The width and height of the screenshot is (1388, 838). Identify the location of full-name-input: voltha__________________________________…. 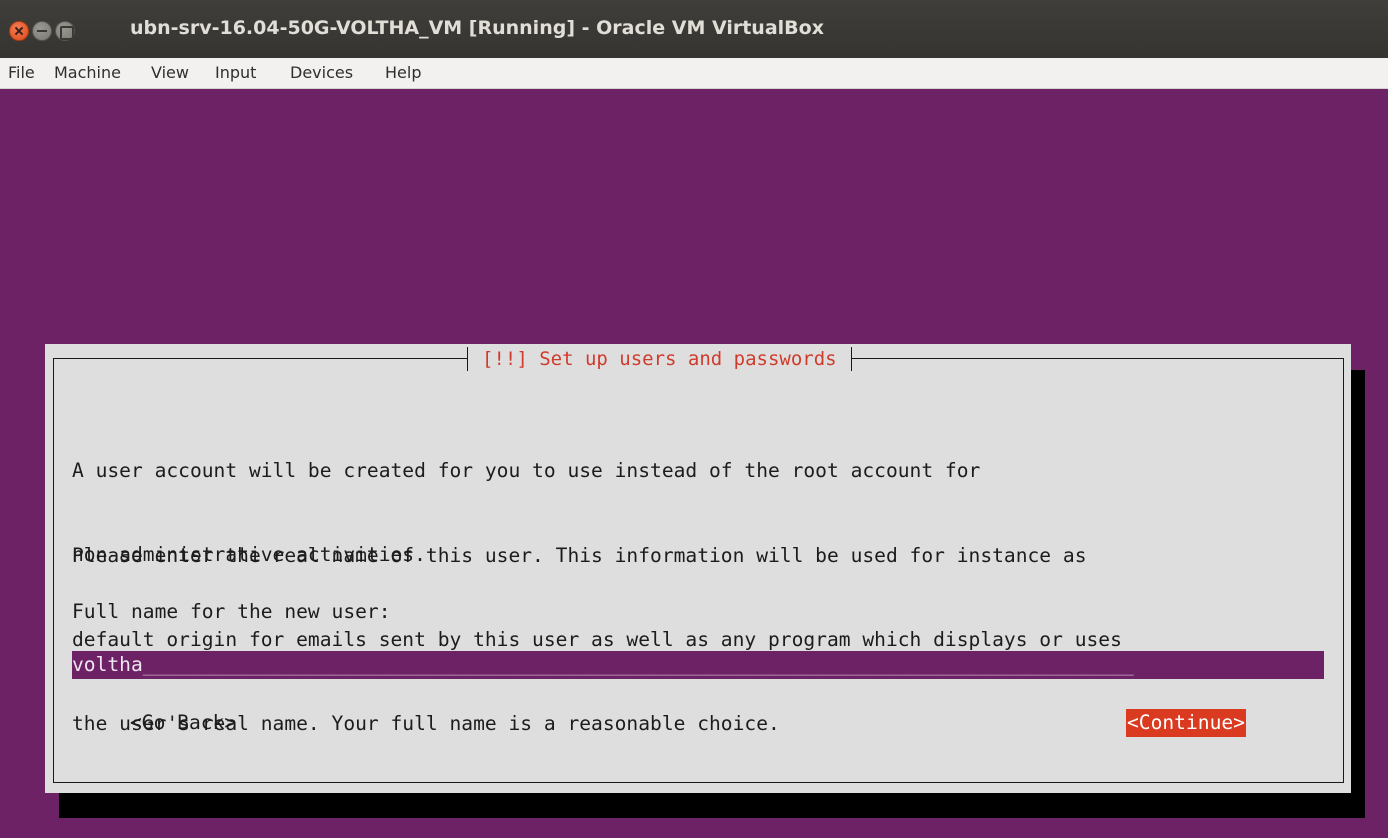
(698, 665).